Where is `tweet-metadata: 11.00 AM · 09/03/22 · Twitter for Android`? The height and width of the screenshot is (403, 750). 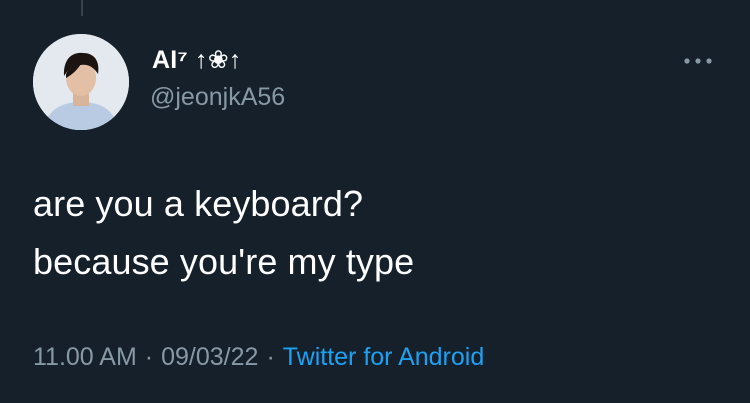 tweet-metadata: 11.00 AM · 09/03/22 · Twitter for Android is located at coordinates (258, 357).